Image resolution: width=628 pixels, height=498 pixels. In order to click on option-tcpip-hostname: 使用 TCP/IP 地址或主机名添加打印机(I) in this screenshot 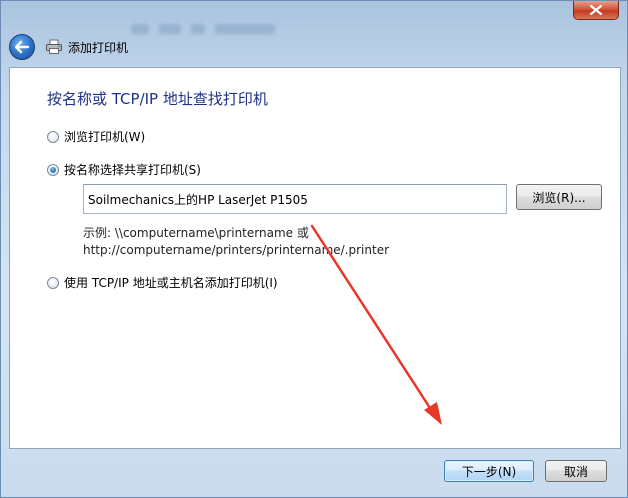, I will do `click(162, 282)`.